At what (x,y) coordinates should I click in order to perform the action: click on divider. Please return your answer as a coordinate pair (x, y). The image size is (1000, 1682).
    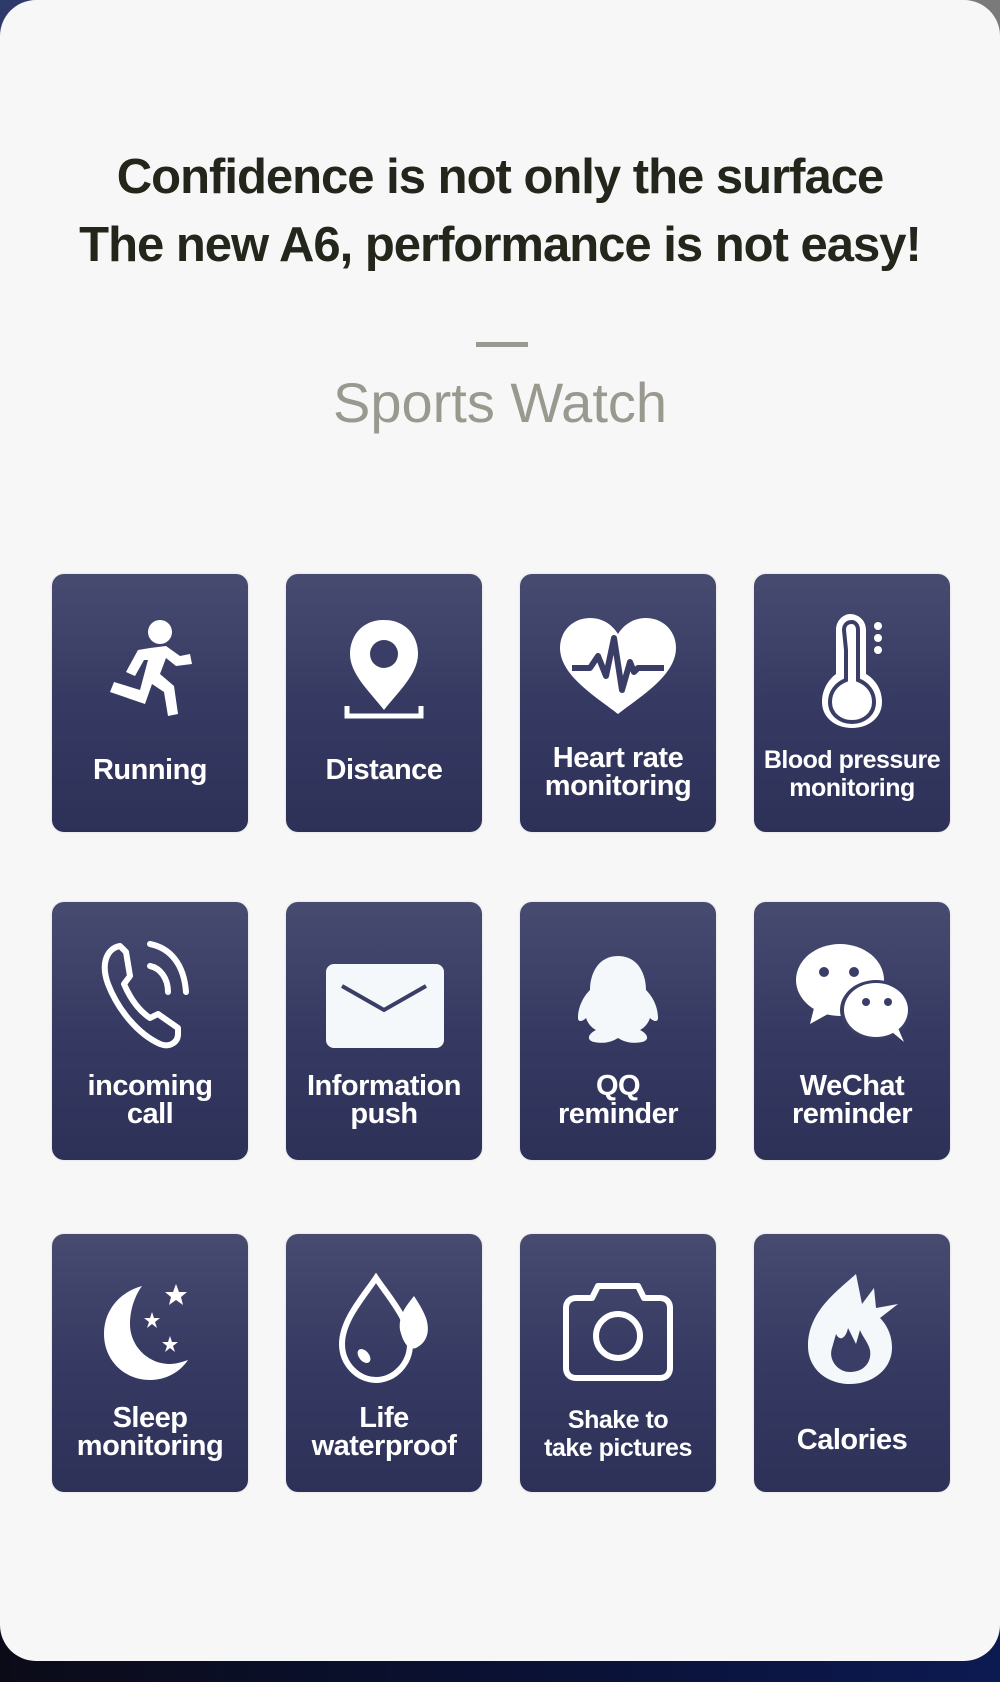
    Looking at the image, I should click on (502, 344).